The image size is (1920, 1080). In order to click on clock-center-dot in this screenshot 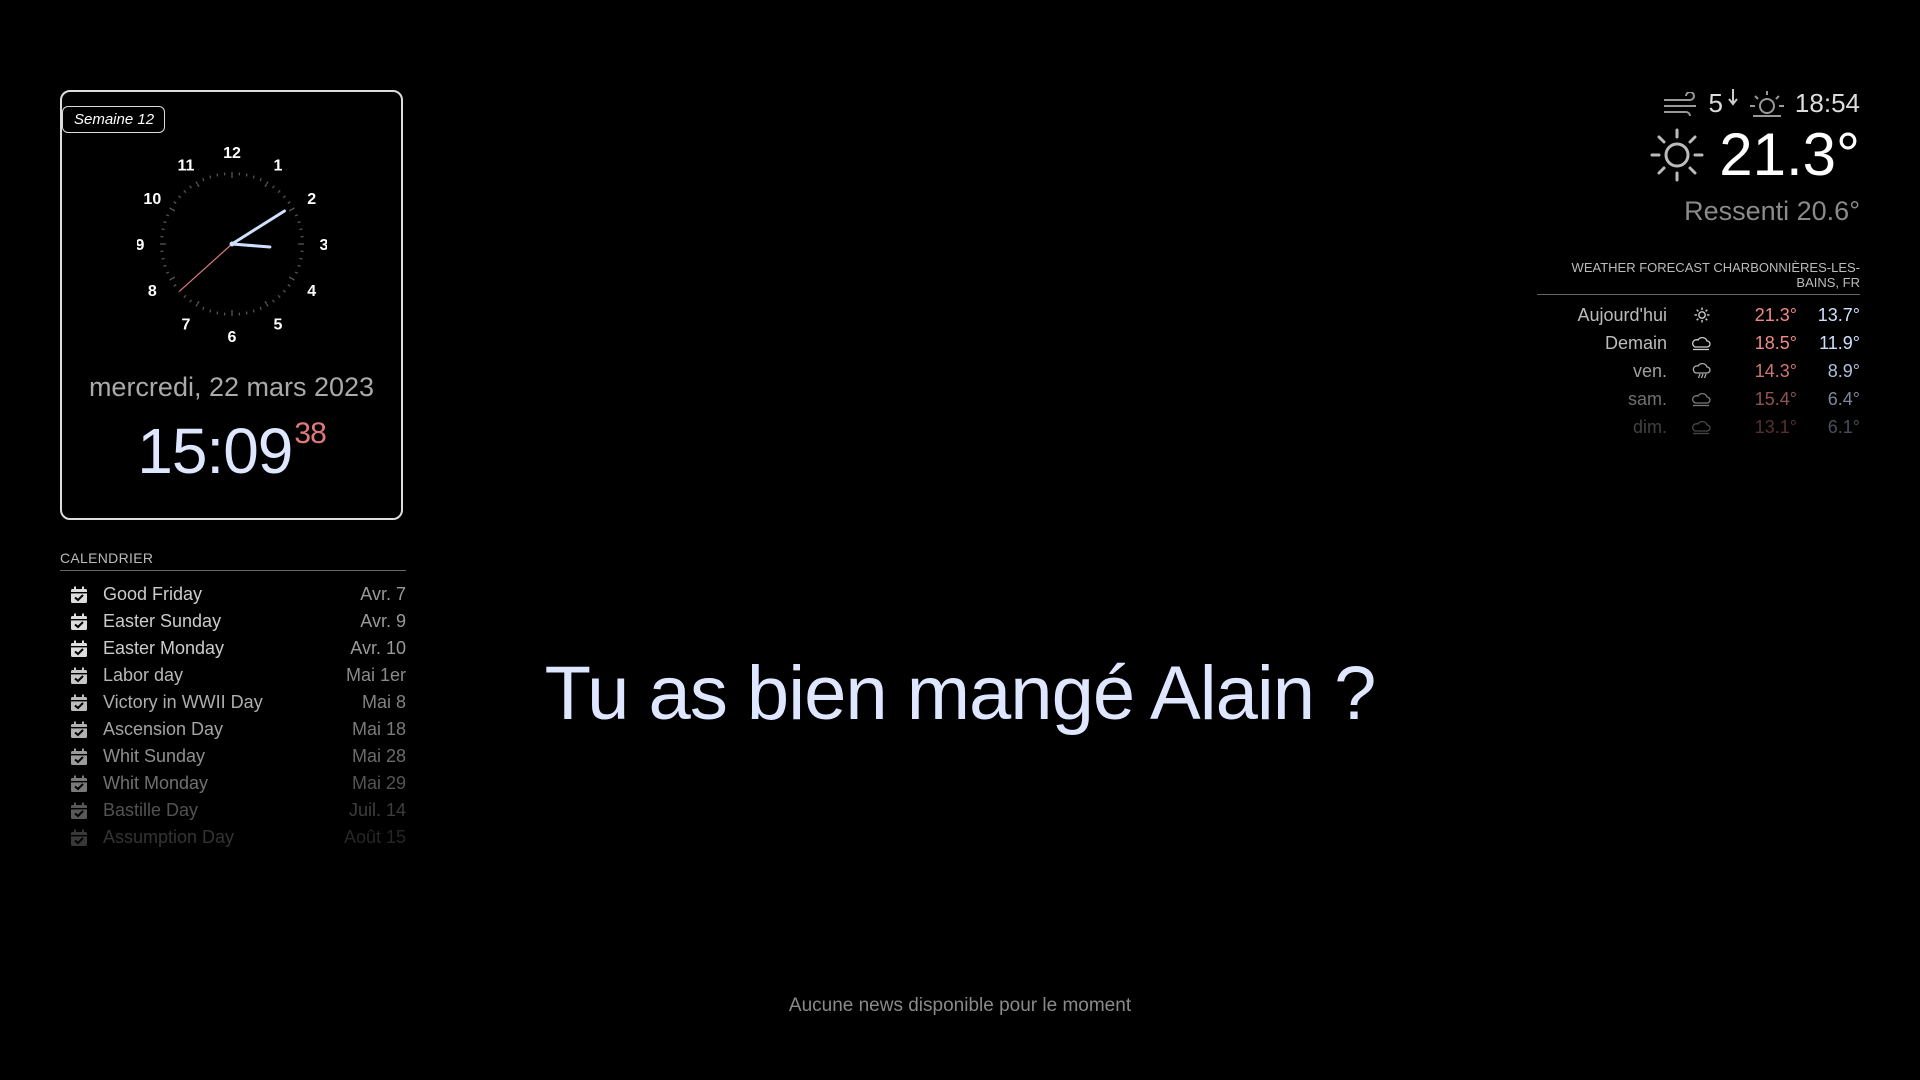, I will do `click(232, 244)`.